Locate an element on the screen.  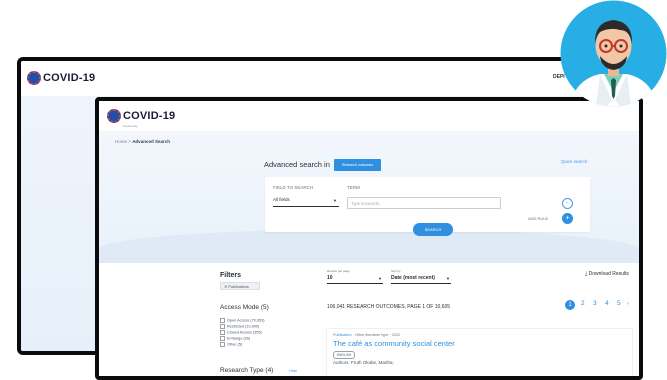
minus-icon: − is located at coordinates (567, 203).